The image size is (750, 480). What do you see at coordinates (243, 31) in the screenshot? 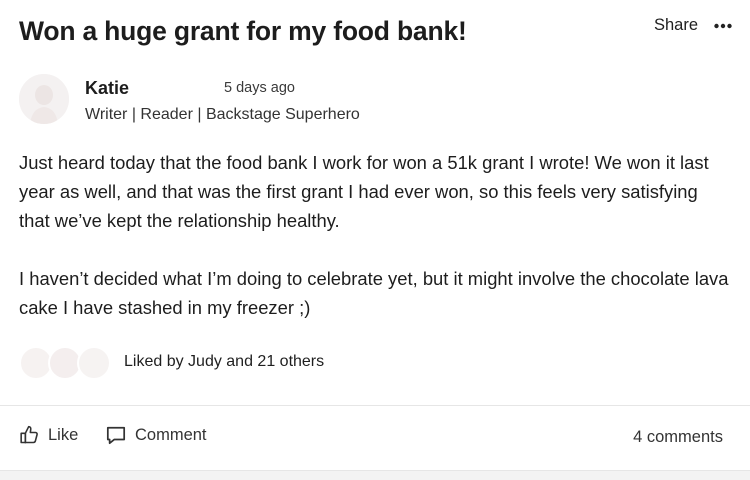
I see `post-title: Won a huge grant for my food bank!` at bounding box center [243, 31].